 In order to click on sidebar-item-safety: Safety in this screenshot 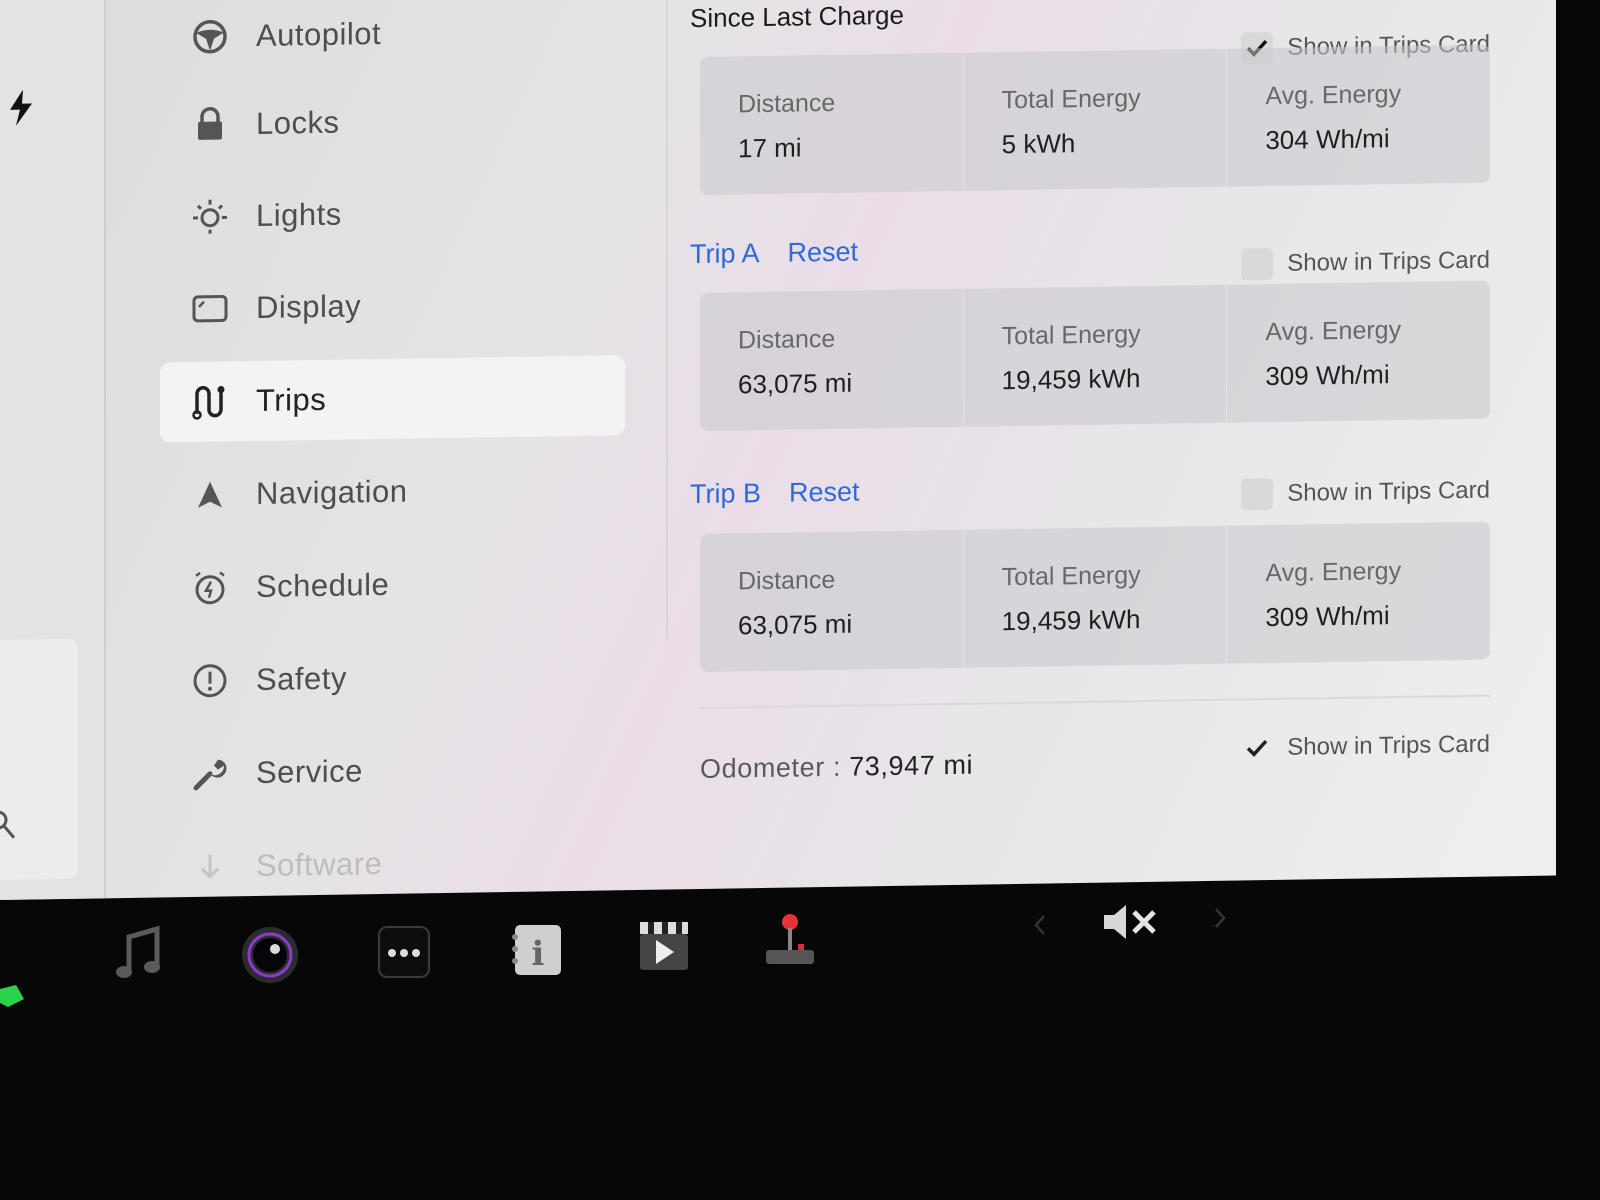, I will do `click(392, 677)`.